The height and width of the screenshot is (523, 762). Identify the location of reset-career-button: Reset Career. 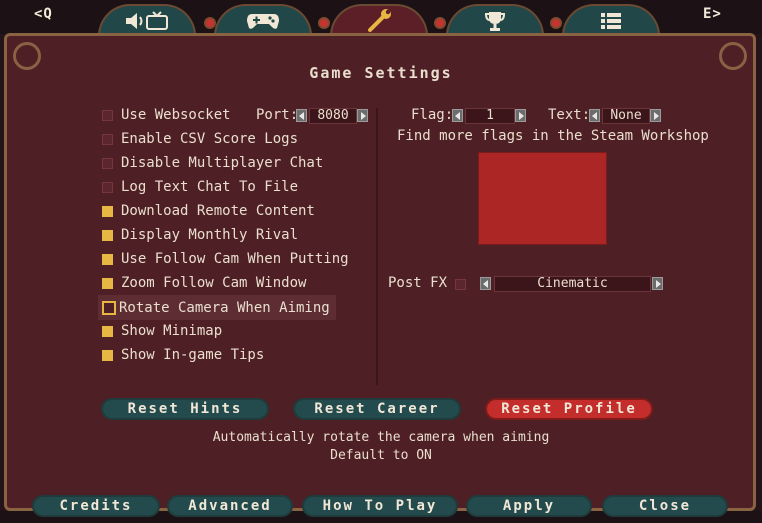
(377, 409).